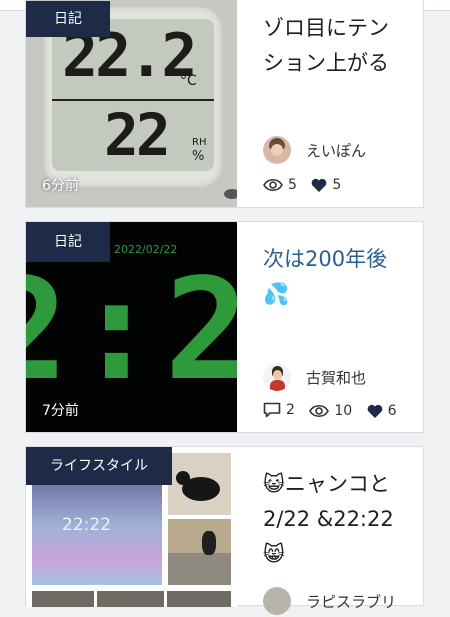  Describe the element at coordinates (199, 142) in the screenshot. I see `thermometer-rh-label: RH` at that location.